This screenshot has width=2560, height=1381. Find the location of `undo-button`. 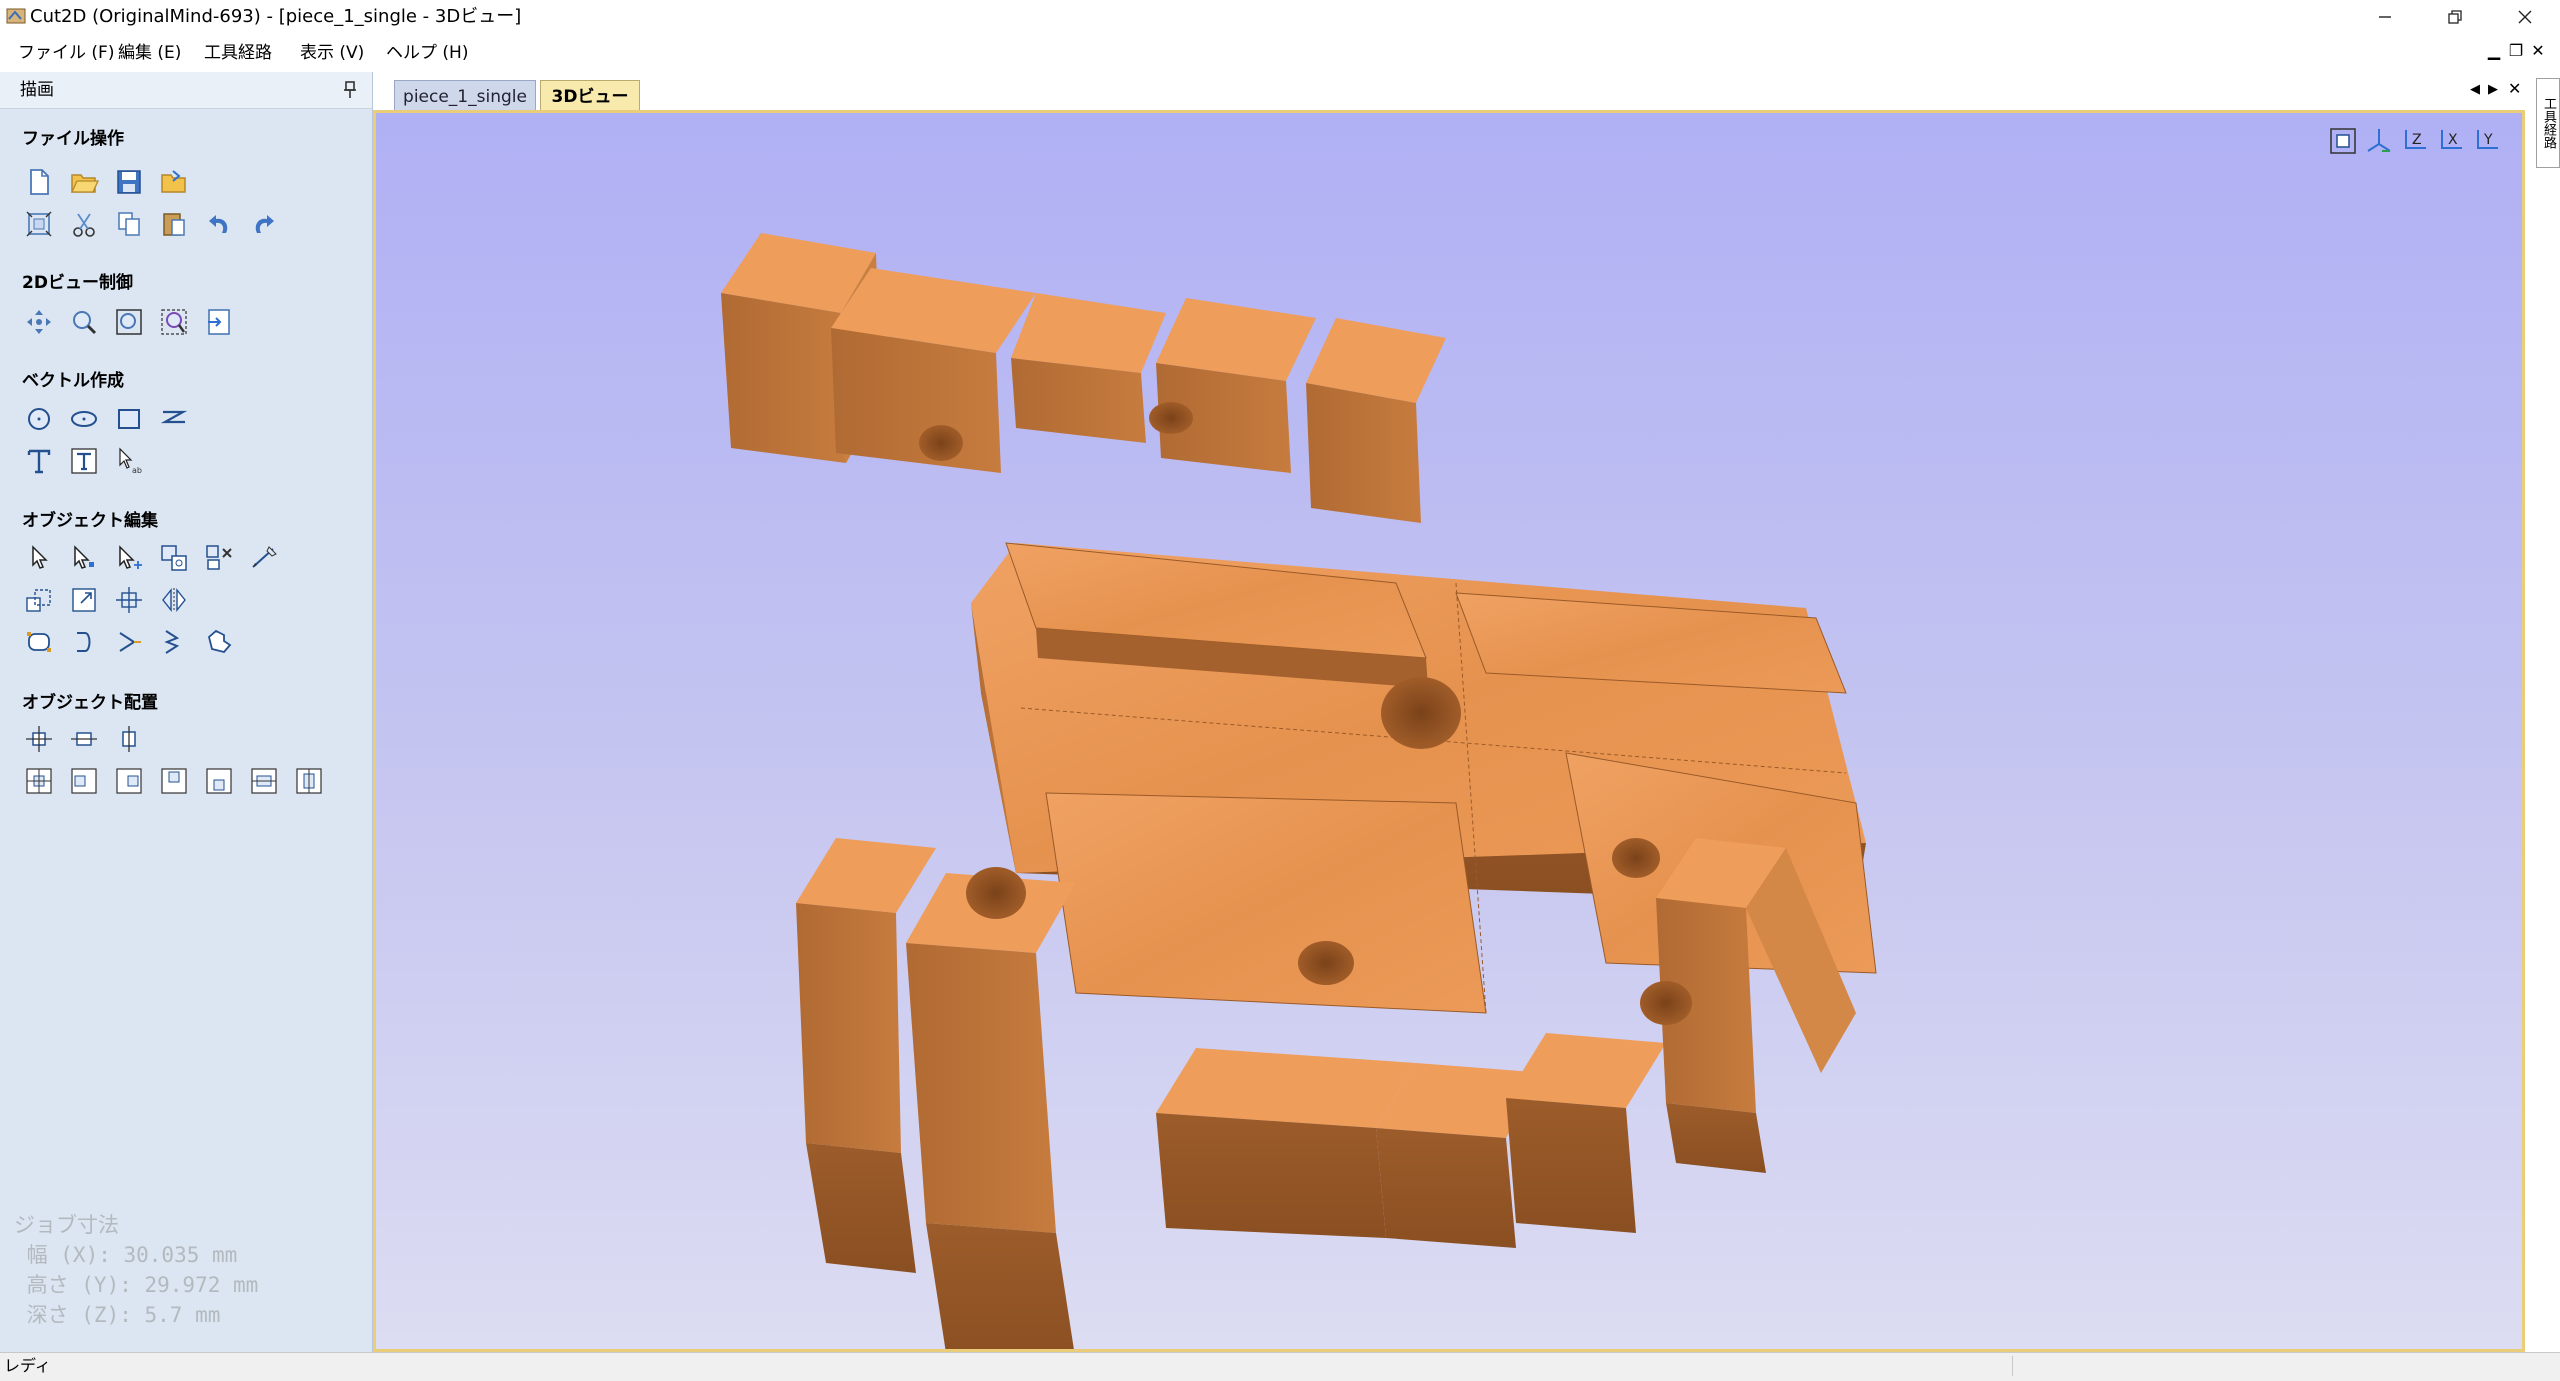

undo-button is located at coordinates (219, 224).